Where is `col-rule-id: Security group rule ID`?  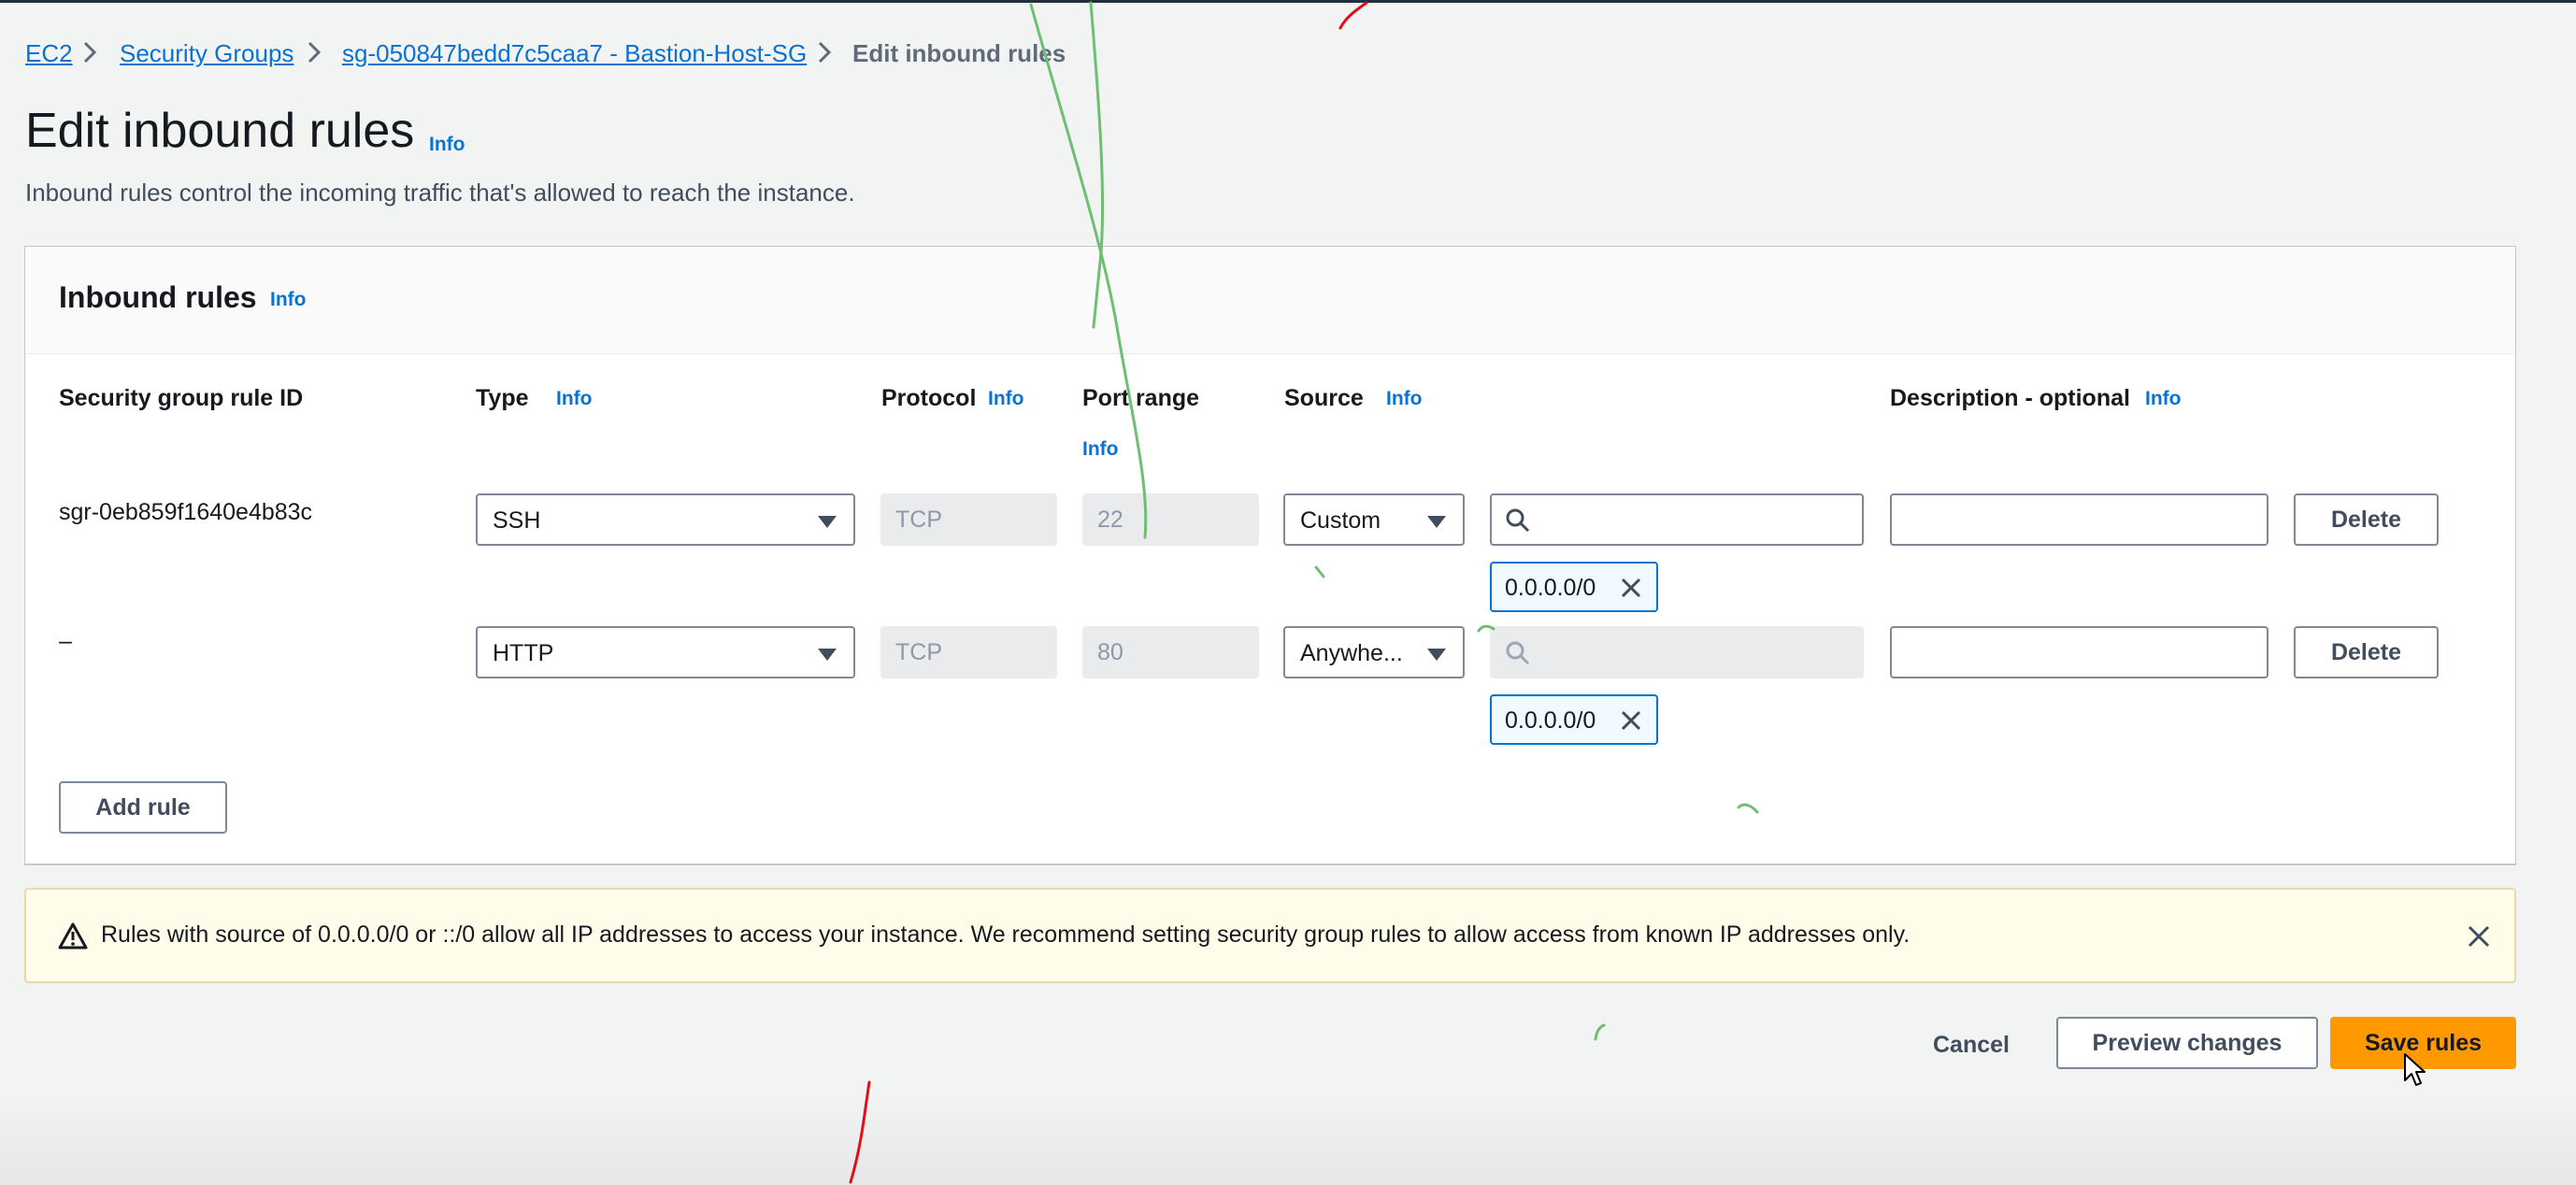
col-rule-id: Security group rule ID is located at coordinates (181, 398).